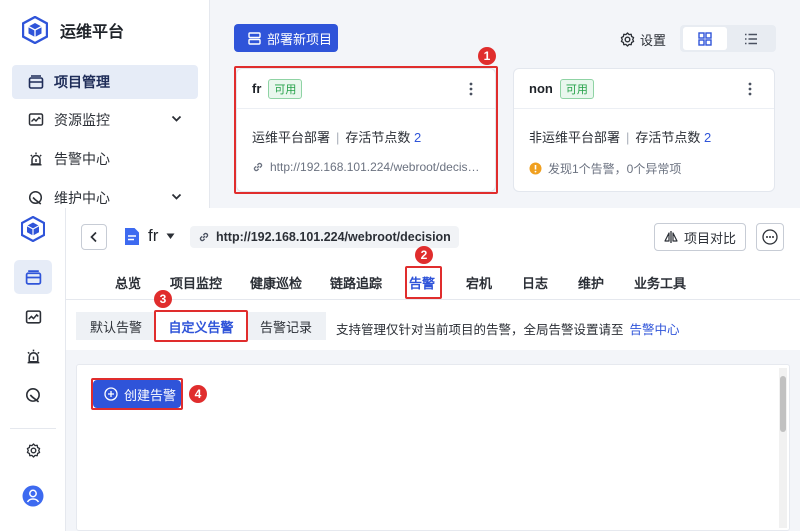  I want to click on back-button, so click(94, 237).